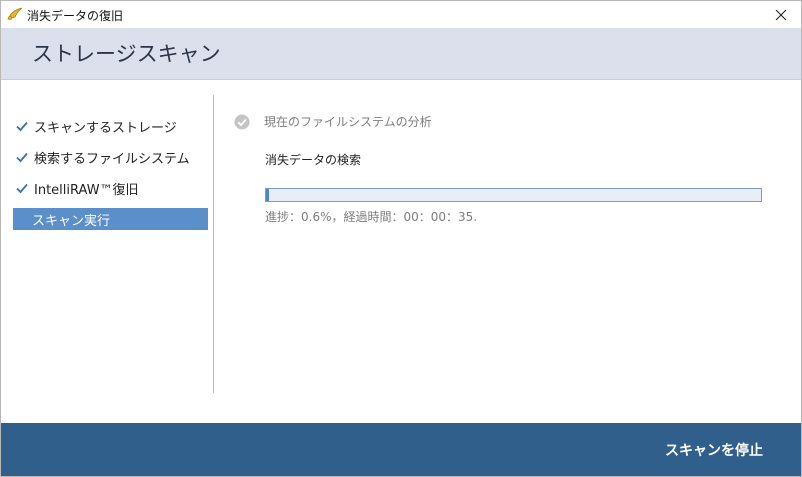  What do you see at coordinates (267, 195) in the screenshot?
I see `progress-fill` at bounding box center [267, 195].